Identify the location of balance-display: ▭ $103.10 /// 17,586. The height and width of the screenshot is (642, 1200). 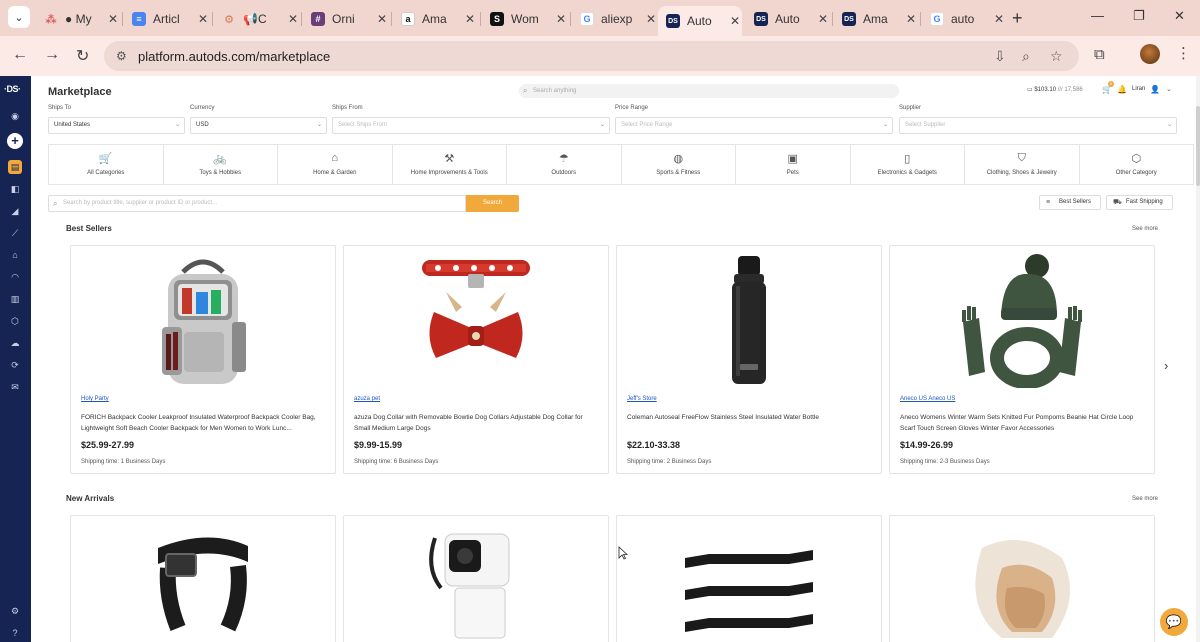
(1055, 89).